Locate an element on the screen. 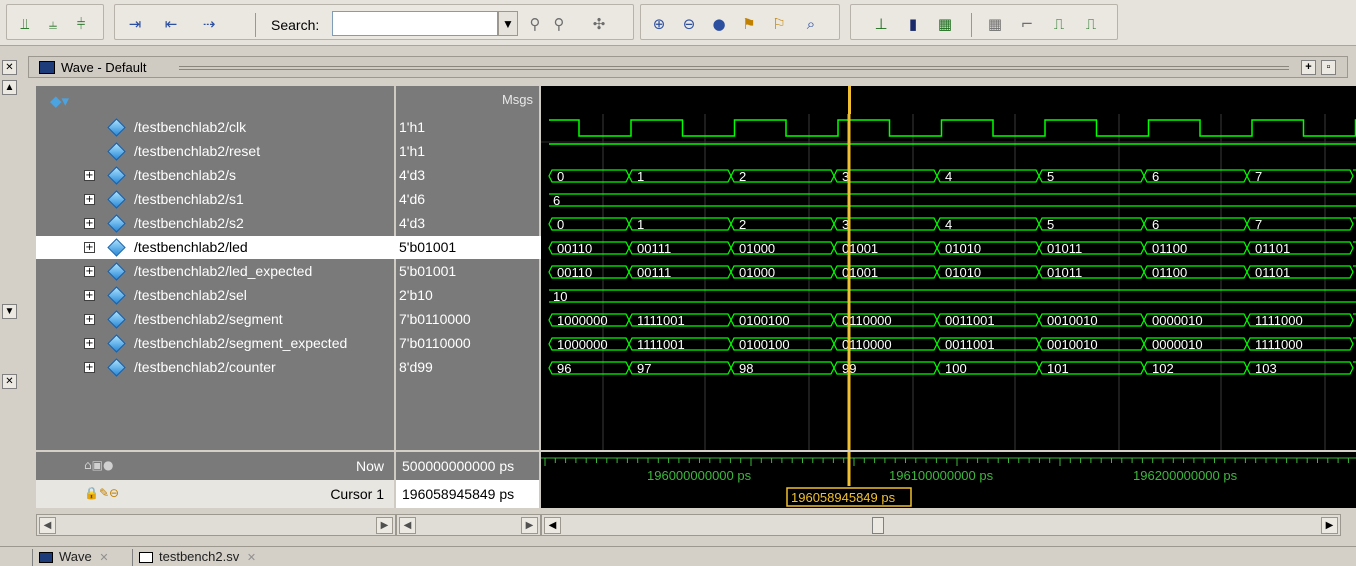  wave-insert-2-icon: ⫨ is located at coordinates (53, 24).